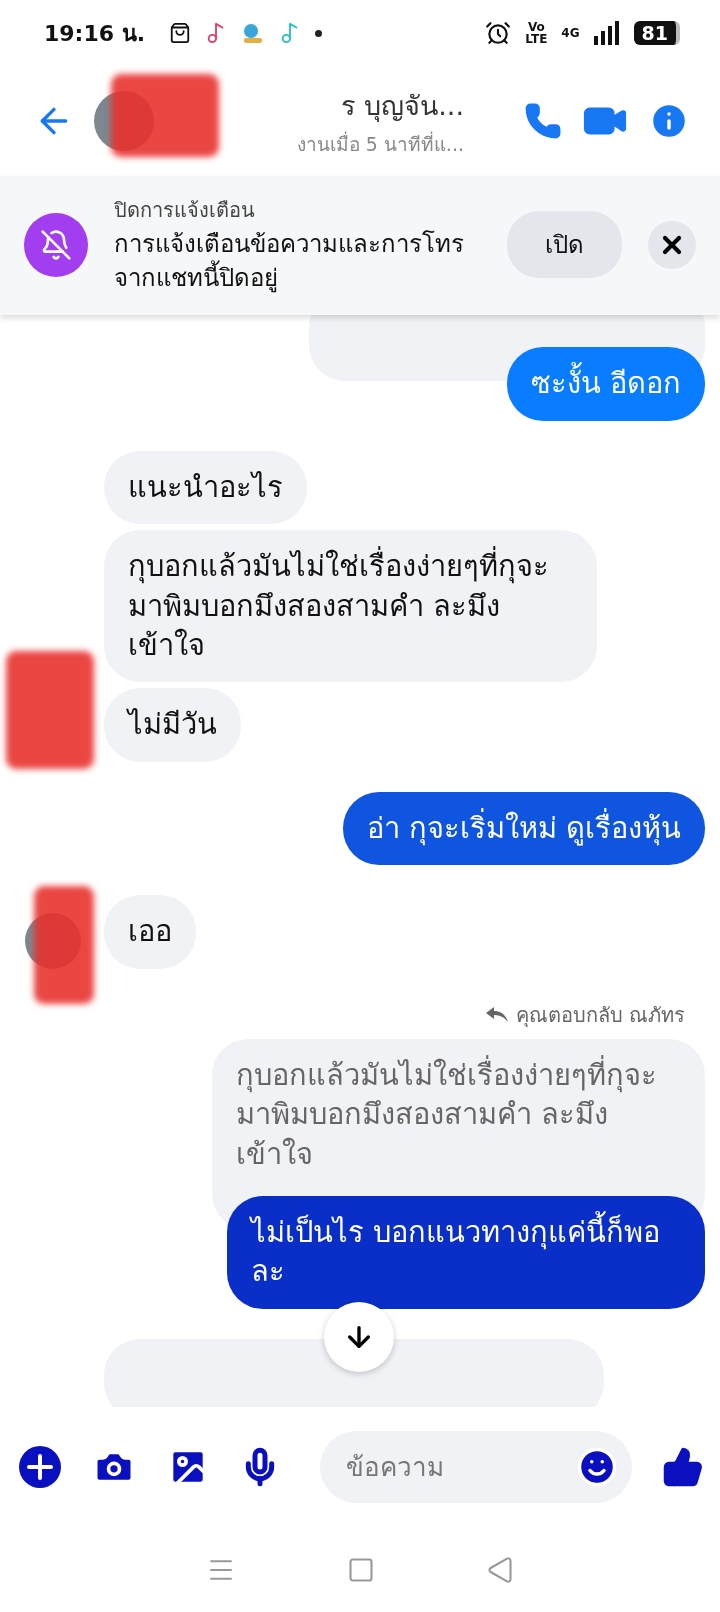 The image size is (720, 1612). What do you see at coordinates (564, 245) in the screenshot?
I see `turn-on-button: เปิด` at bounding box center [564, 245].